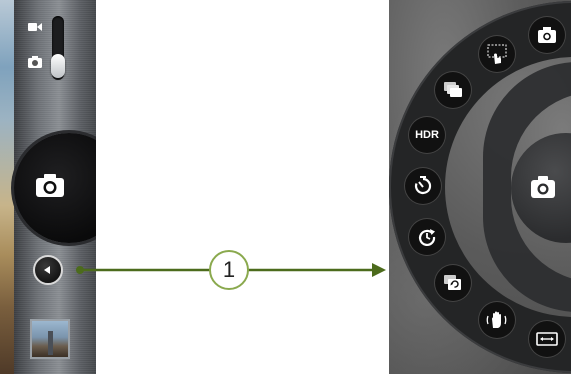 Image resolution: width=571 pixels, height=374 pixels. I want to click on self-timer-icon, so click(423, 185).